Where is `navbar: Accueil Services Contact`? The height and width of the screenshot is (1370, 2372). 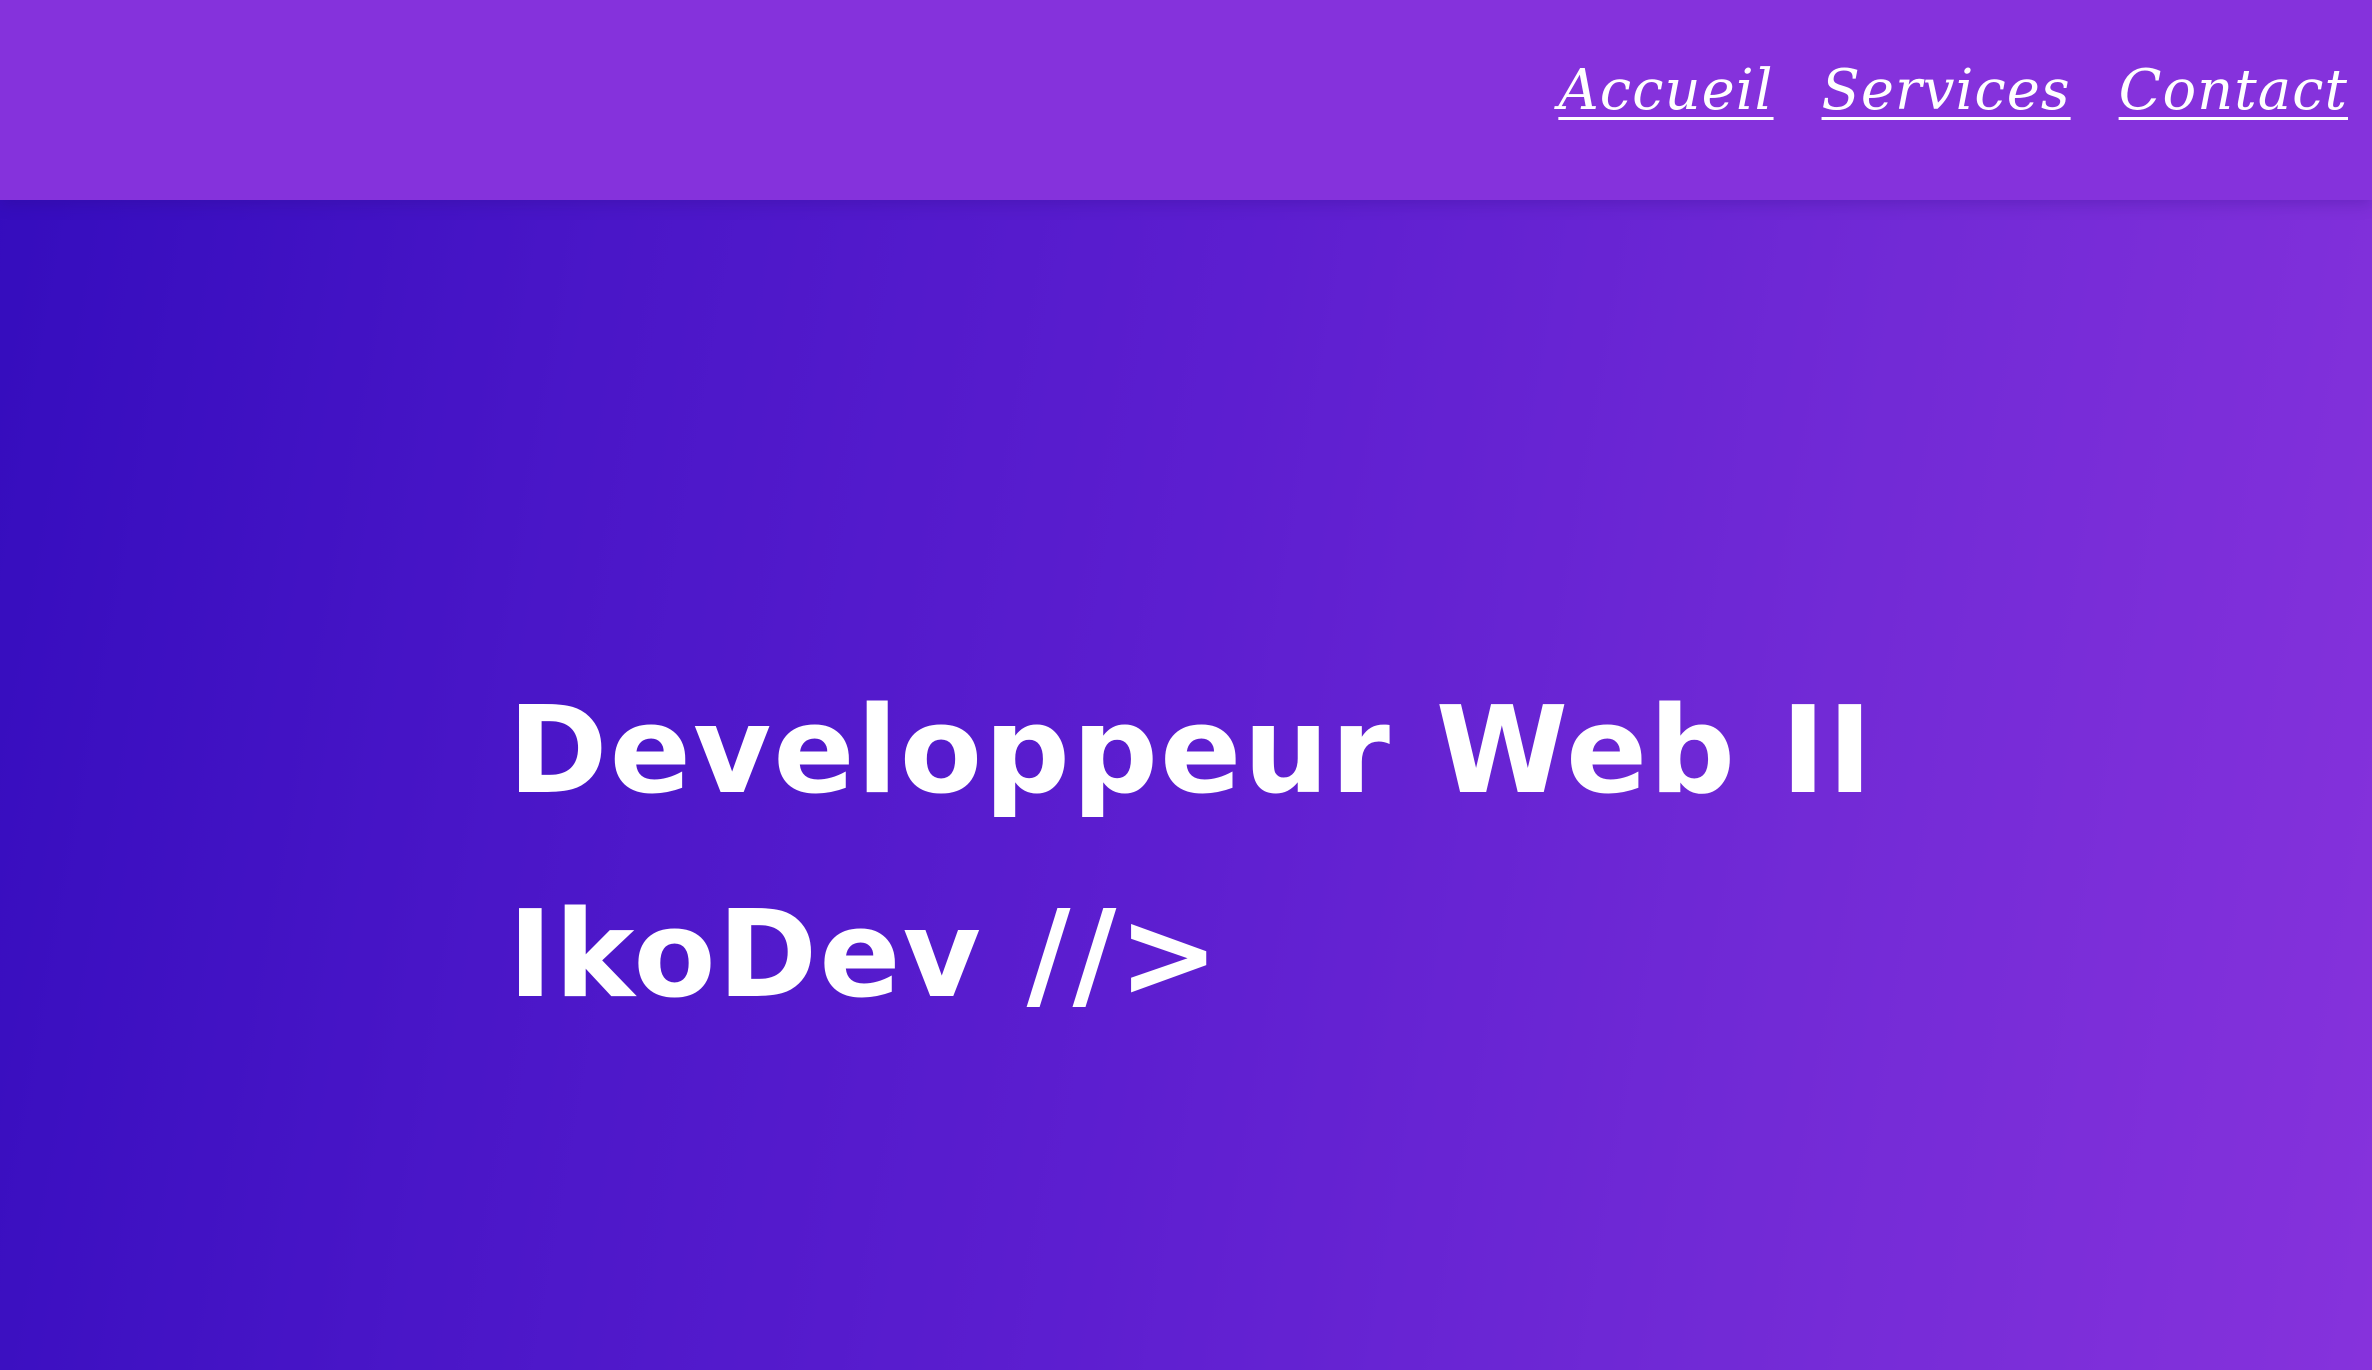
navbar: Accueil Services Contact is located at coordinates (1186, 100).